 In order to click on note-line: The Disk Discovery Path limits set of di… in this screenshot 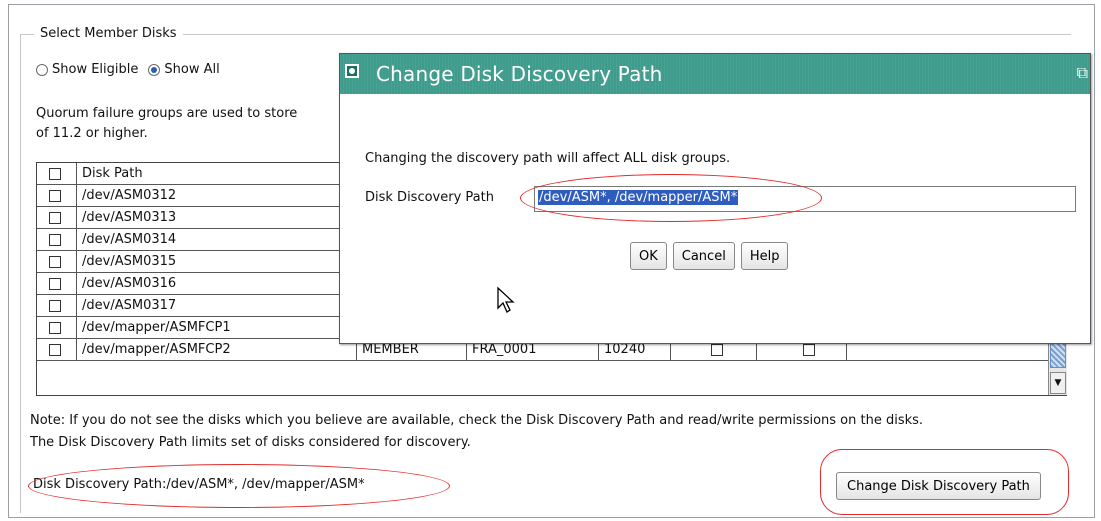, I will do `click(250, 442)`.